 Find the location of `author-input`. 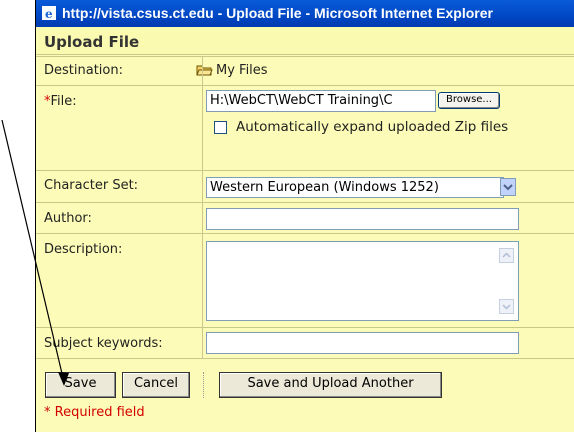

author-input is located at coordinates (362, 219).